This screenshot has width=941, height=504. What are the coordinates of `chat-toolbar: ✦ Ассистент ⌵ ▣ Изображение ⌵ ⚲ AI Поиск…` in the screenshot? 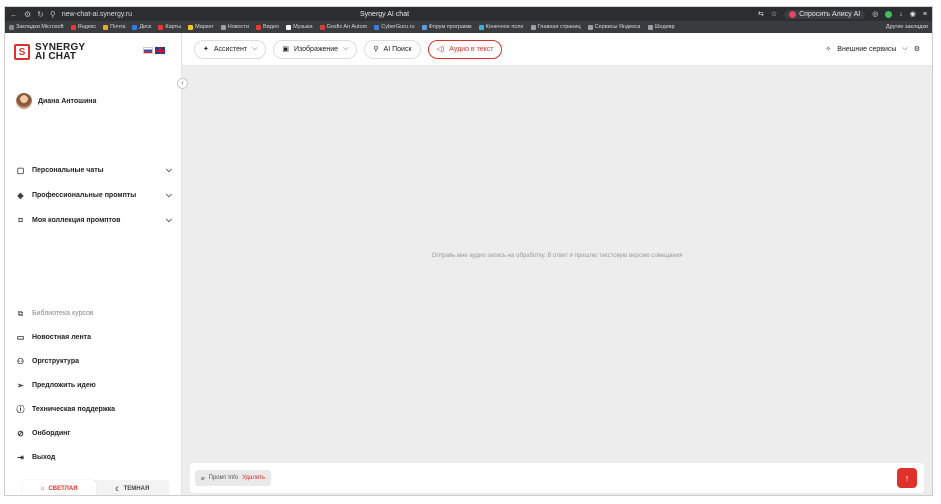 It's located at (557, 49).